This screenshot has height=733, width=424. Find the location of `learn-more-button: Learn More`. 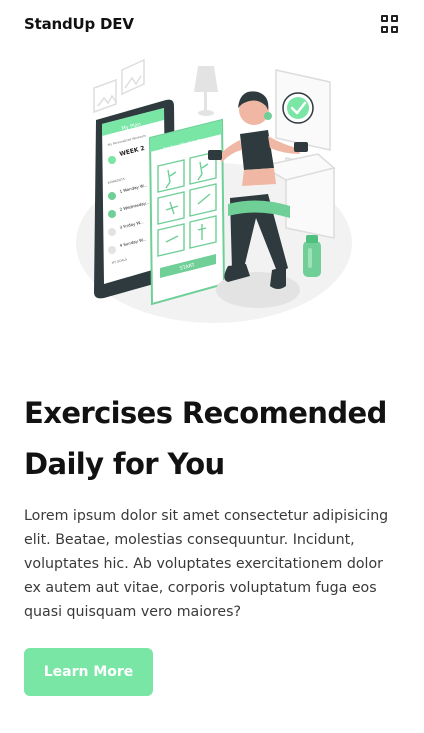

learn-more-button: Learn More is located at coordinates (88, 672).